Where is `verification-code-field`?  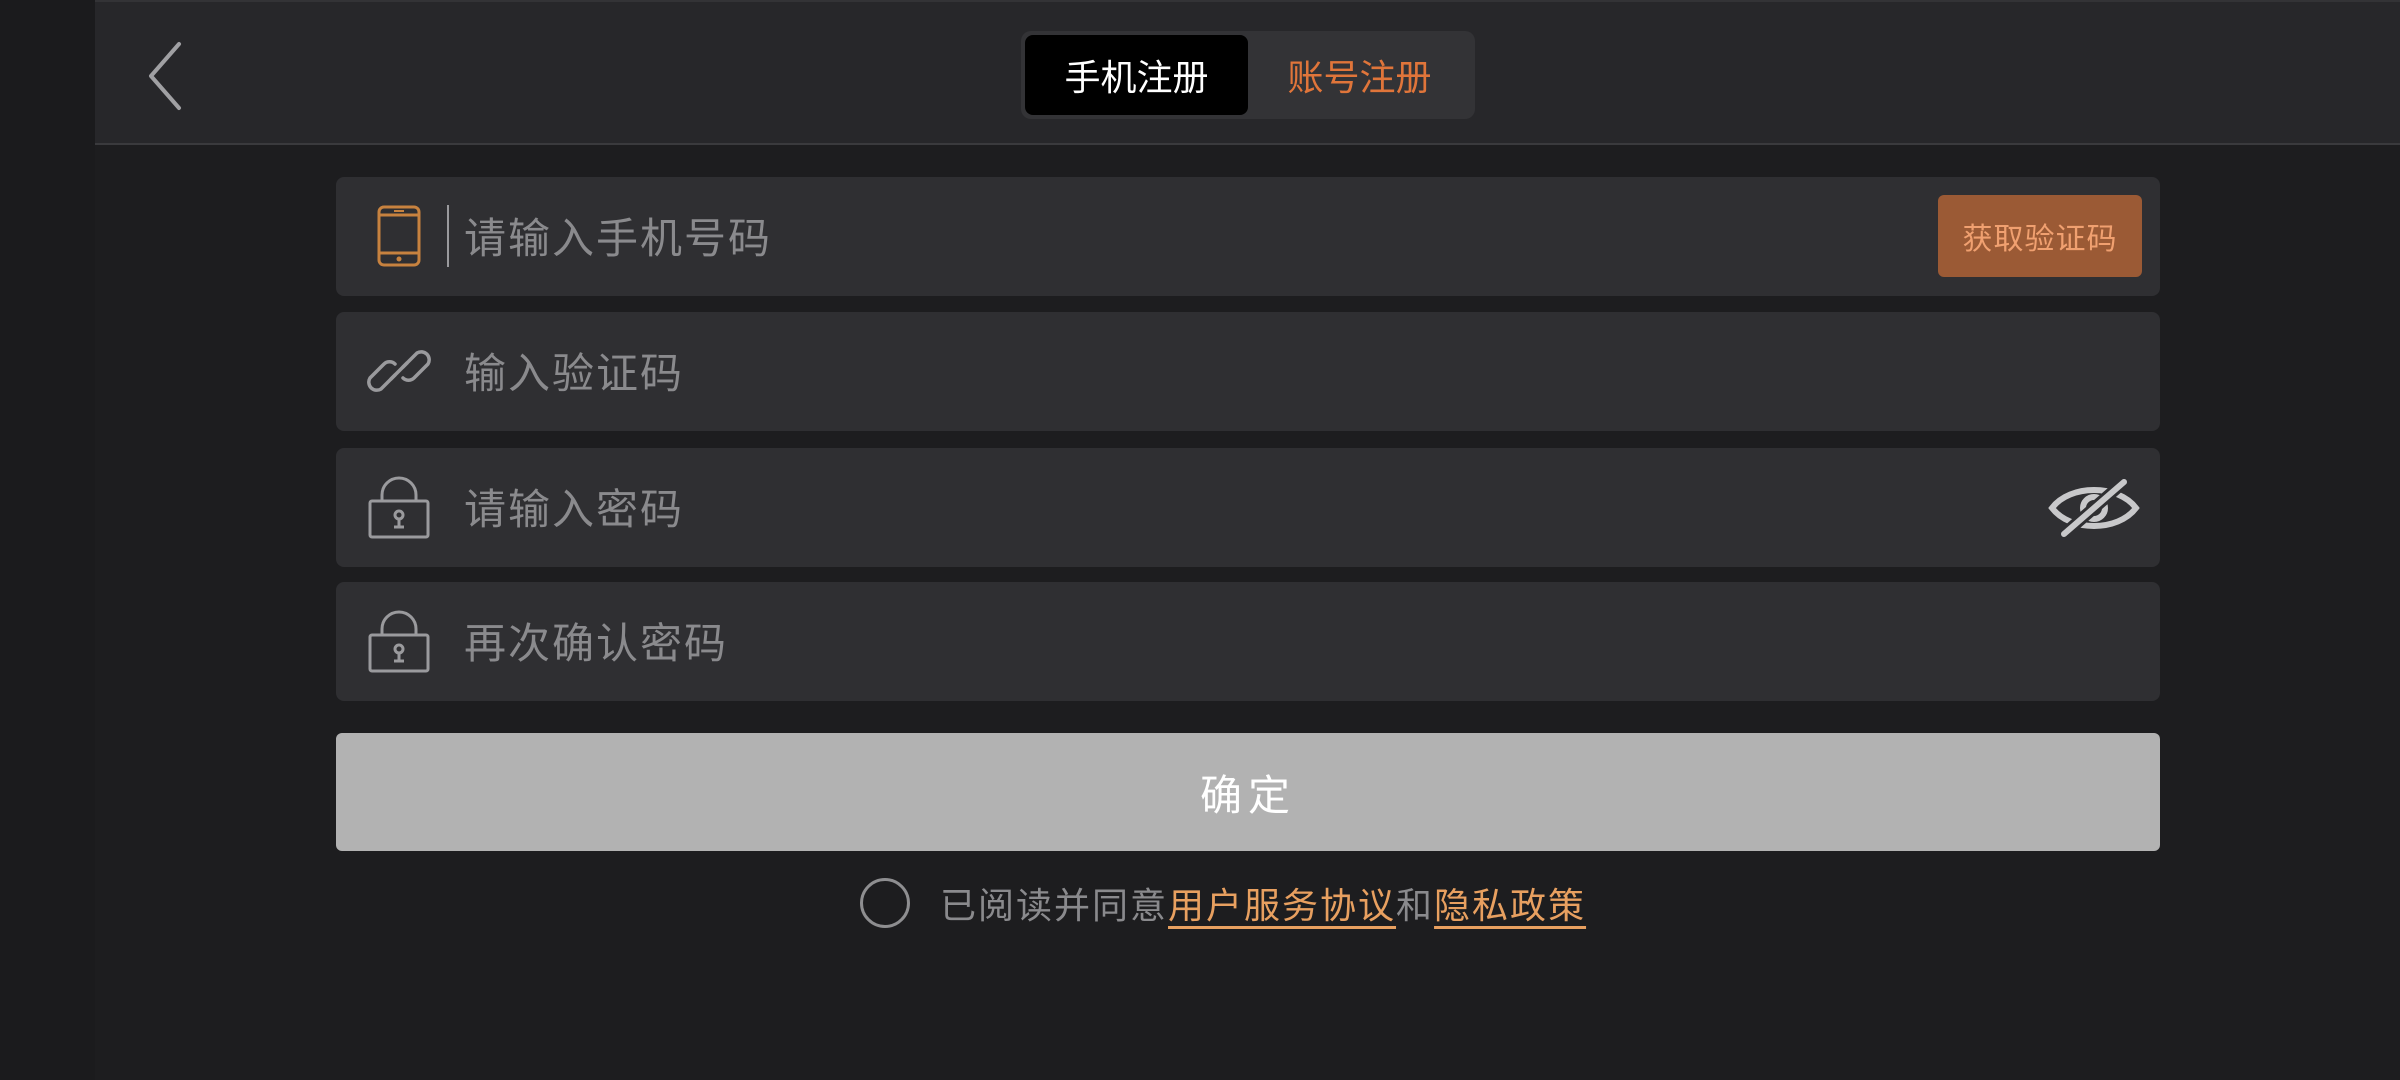
verification-code-field is located at coordinates (1248, 371).